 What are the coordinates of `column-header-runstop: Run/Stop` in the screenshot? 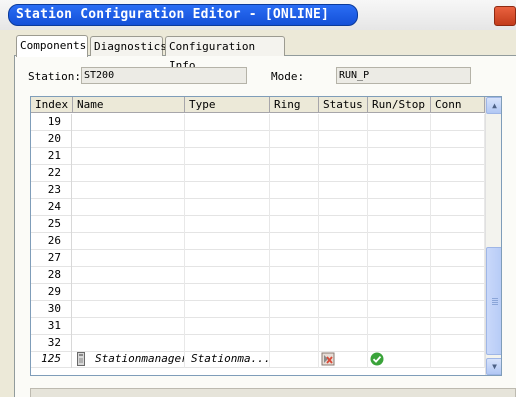 It's located at (399, 105).